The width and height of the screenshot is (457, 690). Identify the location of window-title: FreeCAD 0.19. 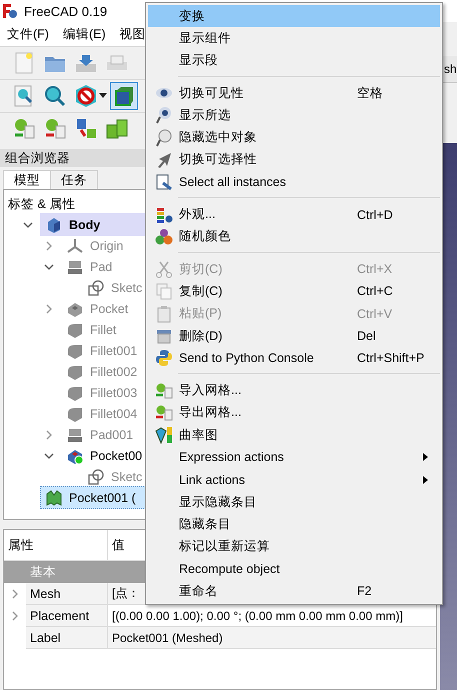
(66, 11).